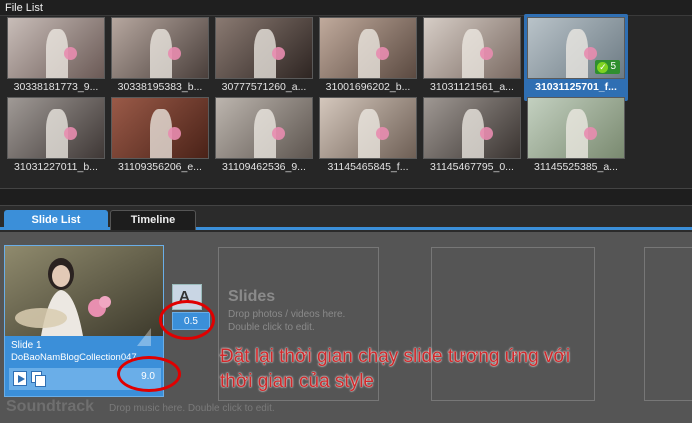  Describe the element at coordinates (84, 291) in the screenshot. I see `slide-thumbnail` at that location.